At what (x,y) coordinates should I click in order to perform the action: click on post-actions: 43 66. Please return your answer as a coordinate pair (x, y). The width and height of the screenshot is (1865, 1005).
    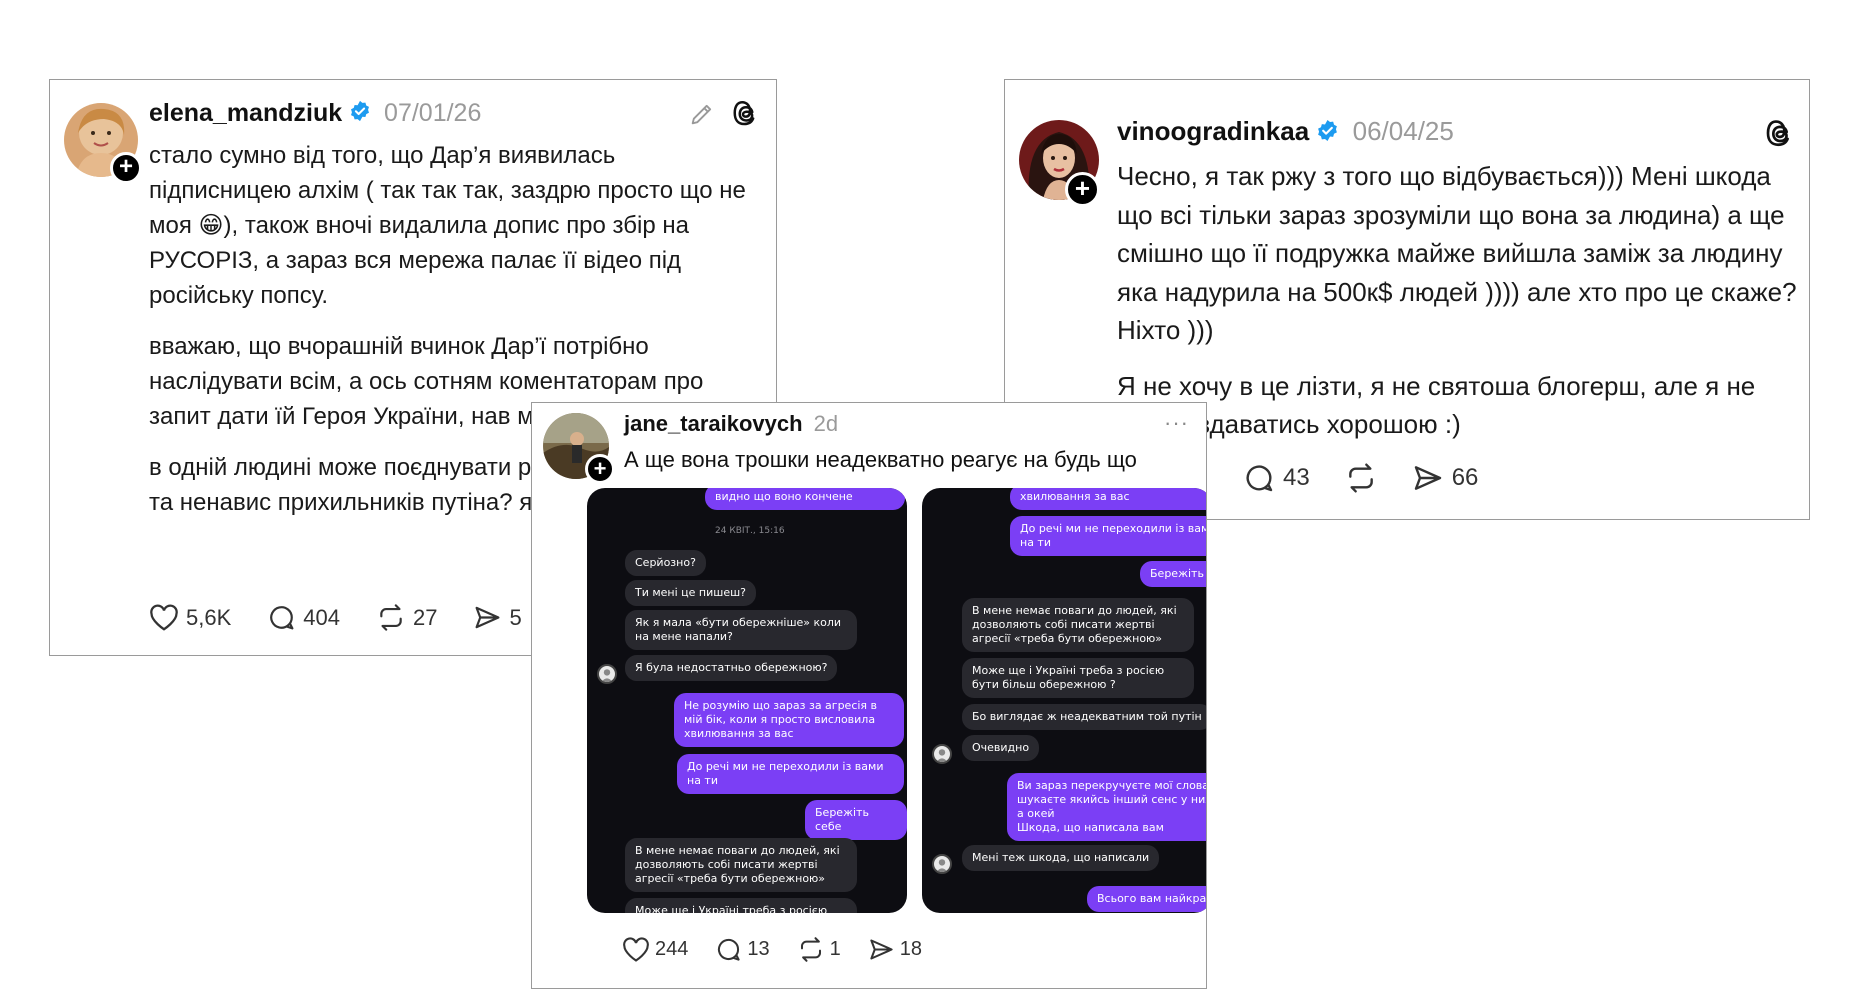
    Looking at the image, I should click on (1377, 478).